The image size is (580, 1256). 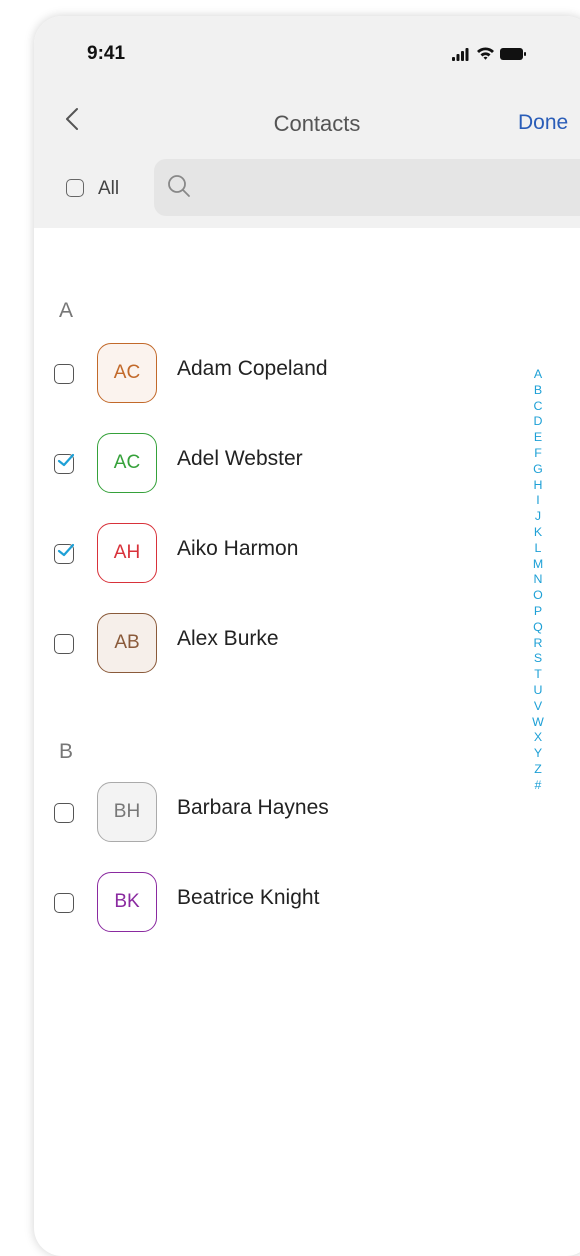 I want to click on index-letter: T, so click(x=538, y=675).